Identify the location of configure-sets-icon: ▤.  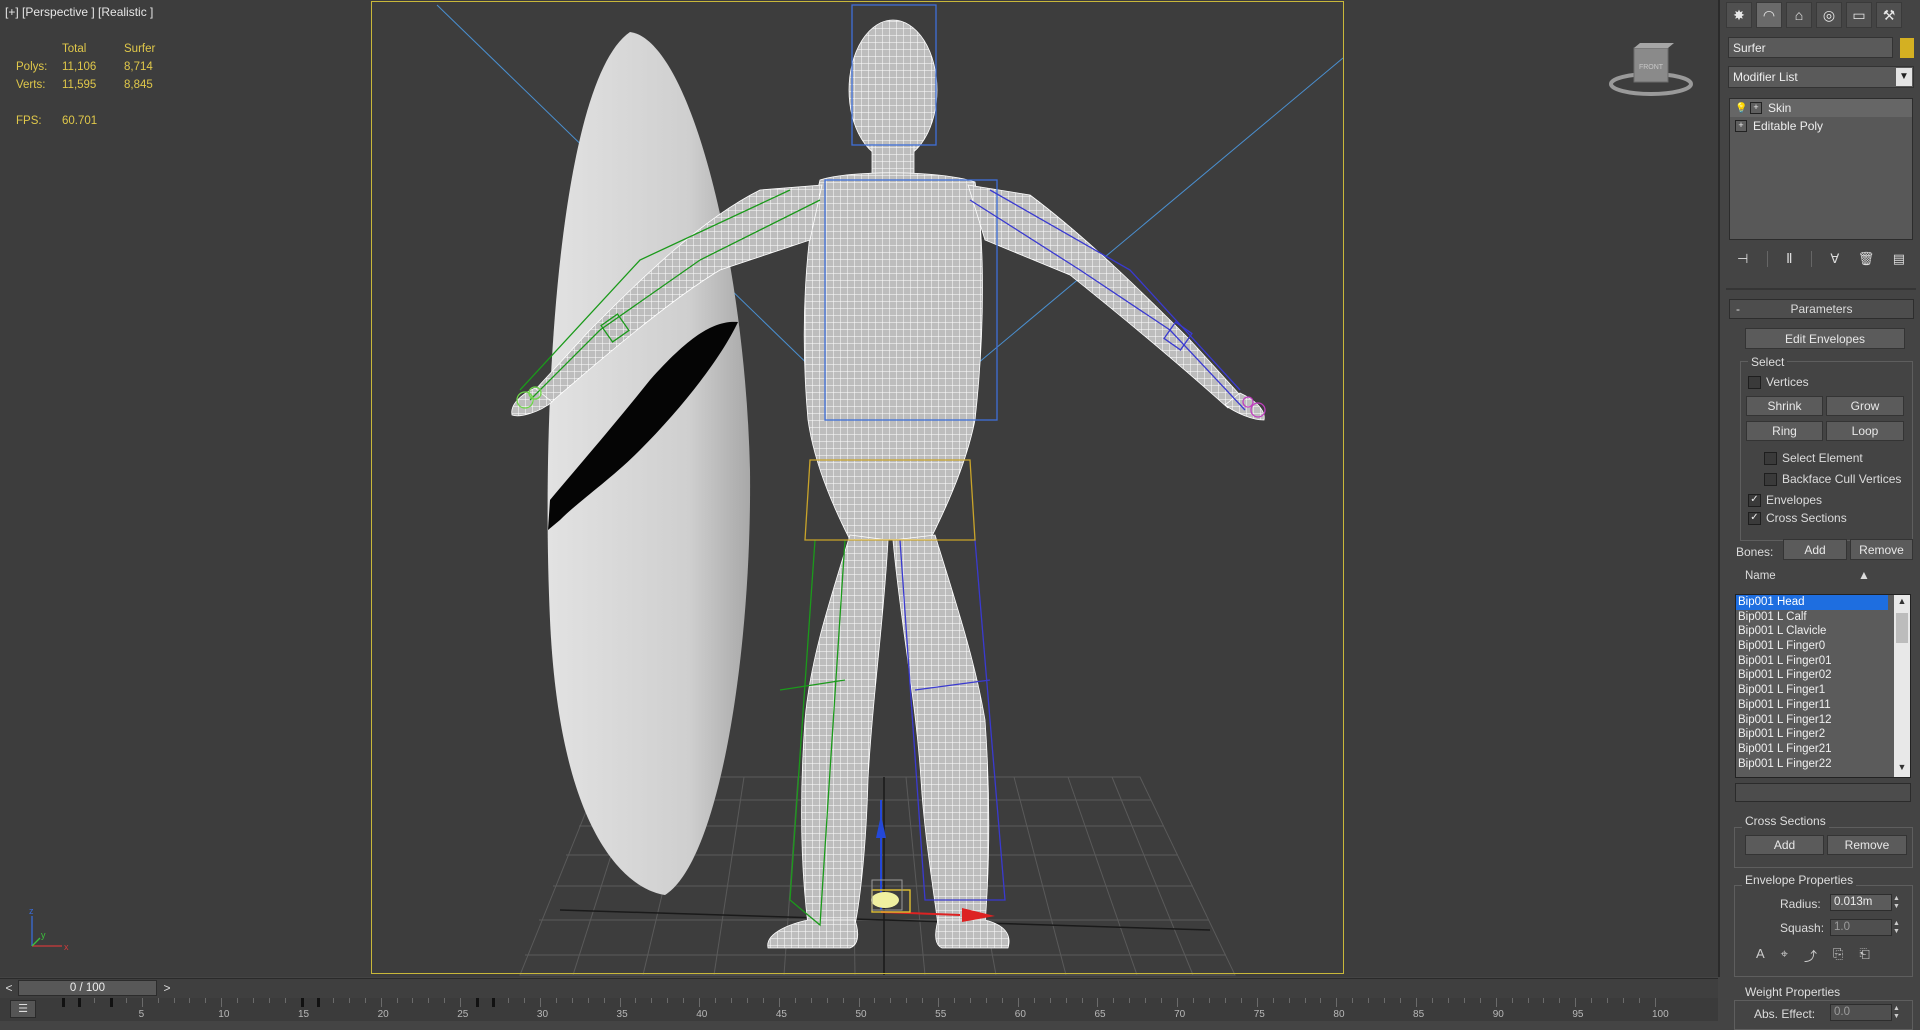
(1899, 259).